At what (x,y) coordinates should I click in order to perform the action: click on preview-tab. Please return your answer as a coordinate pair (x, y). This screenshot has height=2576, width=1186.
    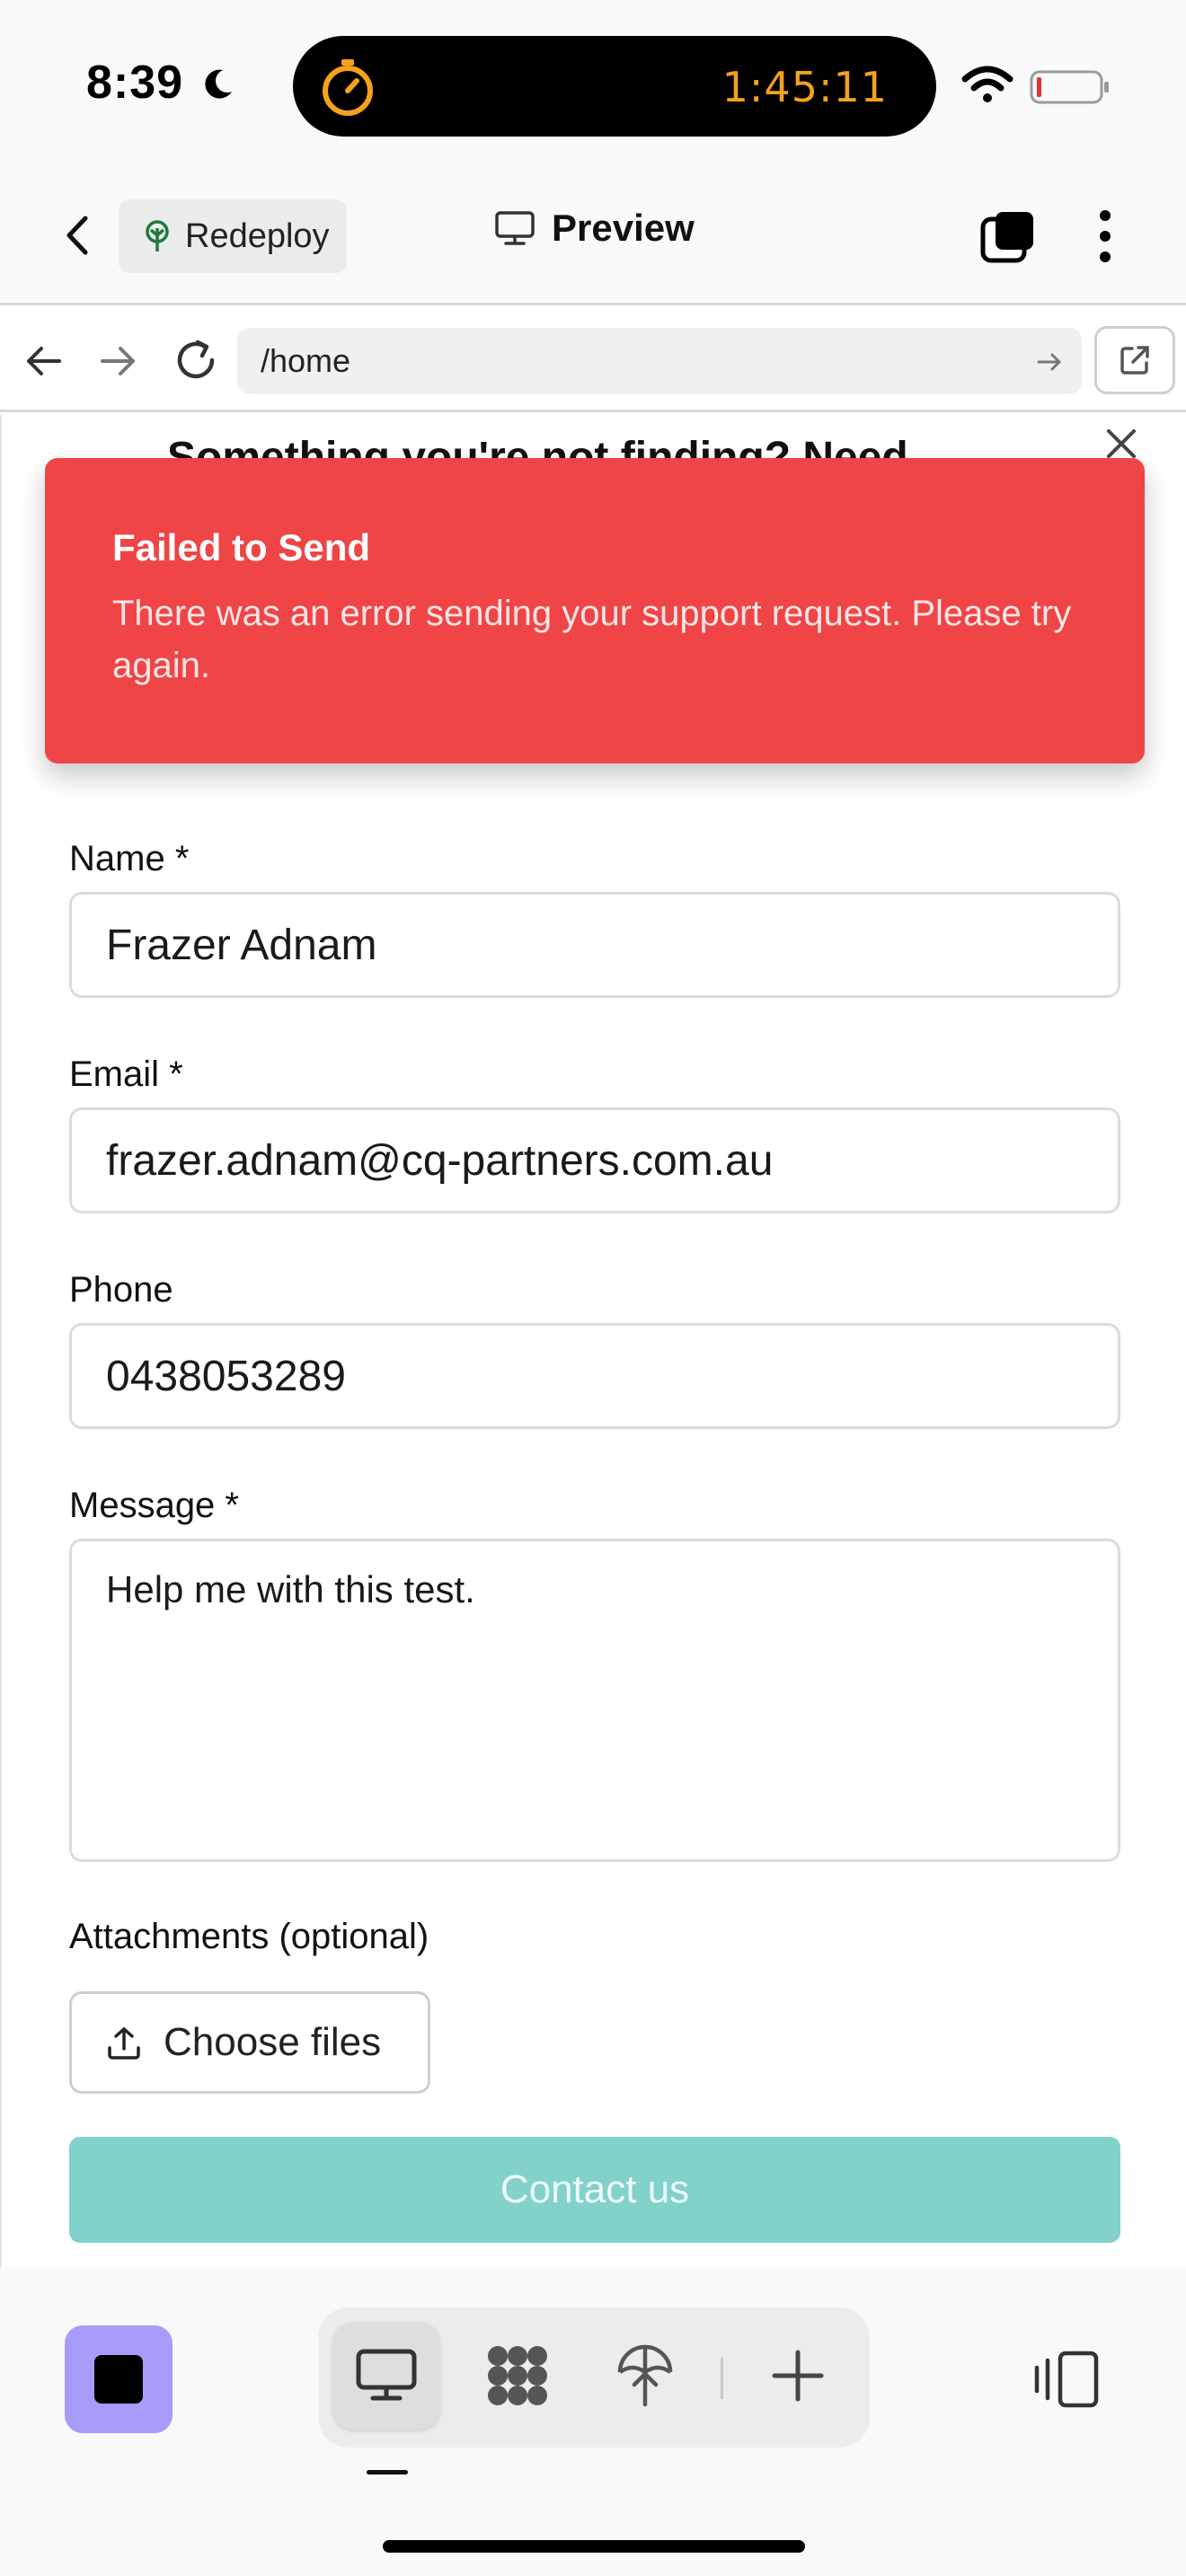
    Looking at the image, I should click on (386, 2376).